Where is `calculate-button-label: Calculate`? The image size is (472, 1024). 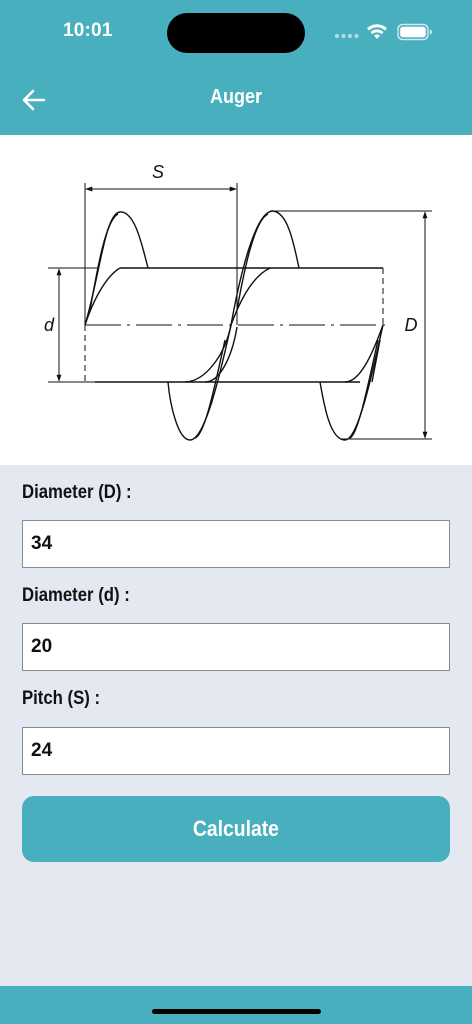 calculate-button-label: Calculate is located at coordinates (236, 828).